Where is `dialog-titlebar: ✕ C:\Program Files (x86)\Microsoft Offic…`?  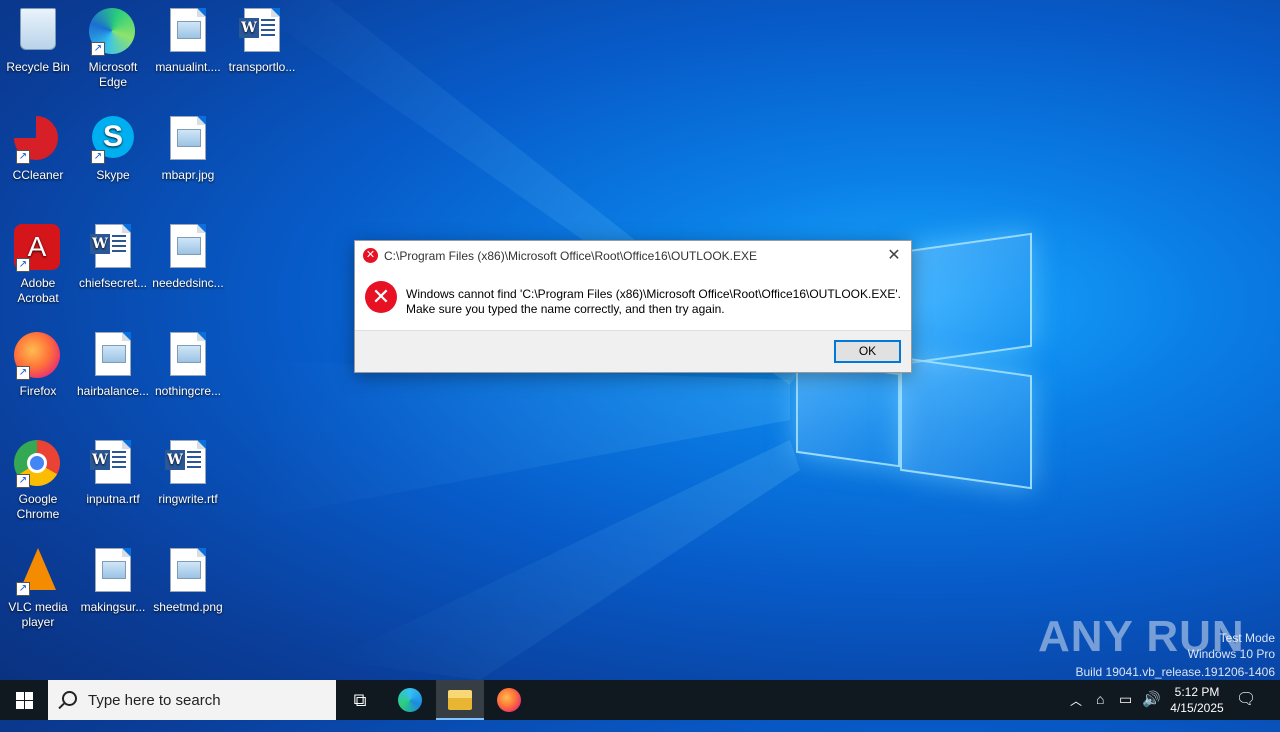
dialog-titlebar: ✕ C:\Program Files (x86)\Microsoft Offic… is located at coordinates (633, 256).